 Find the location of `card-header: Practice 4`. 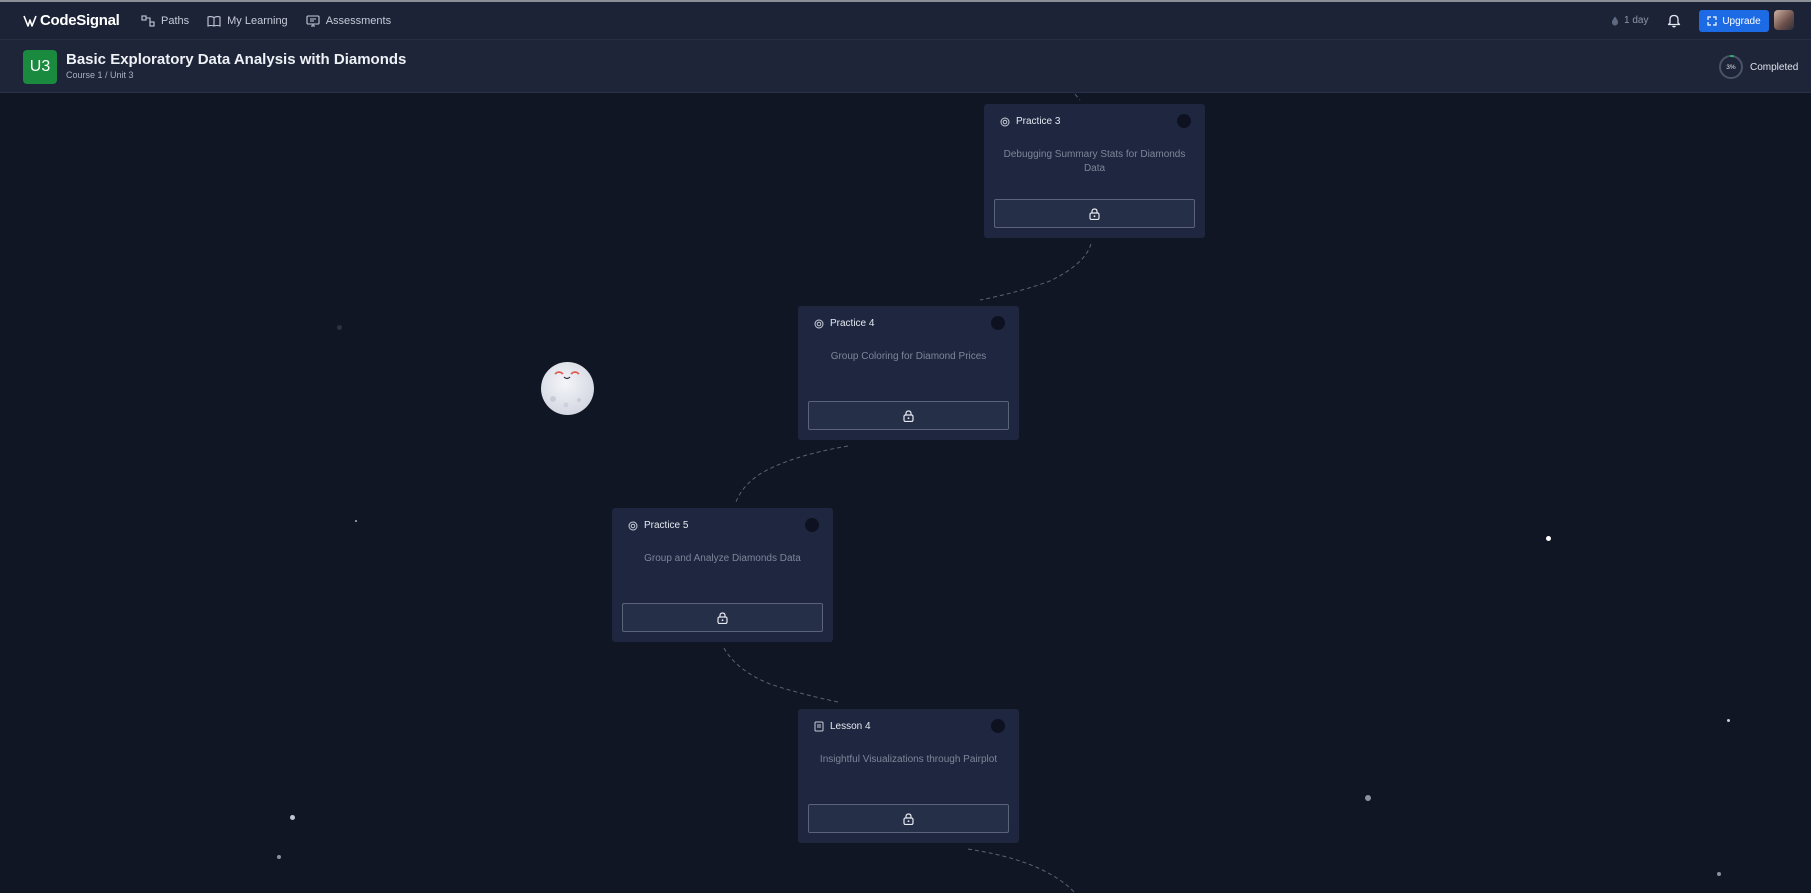

card-header: Practice 4 is located at coordinates (844, 323).